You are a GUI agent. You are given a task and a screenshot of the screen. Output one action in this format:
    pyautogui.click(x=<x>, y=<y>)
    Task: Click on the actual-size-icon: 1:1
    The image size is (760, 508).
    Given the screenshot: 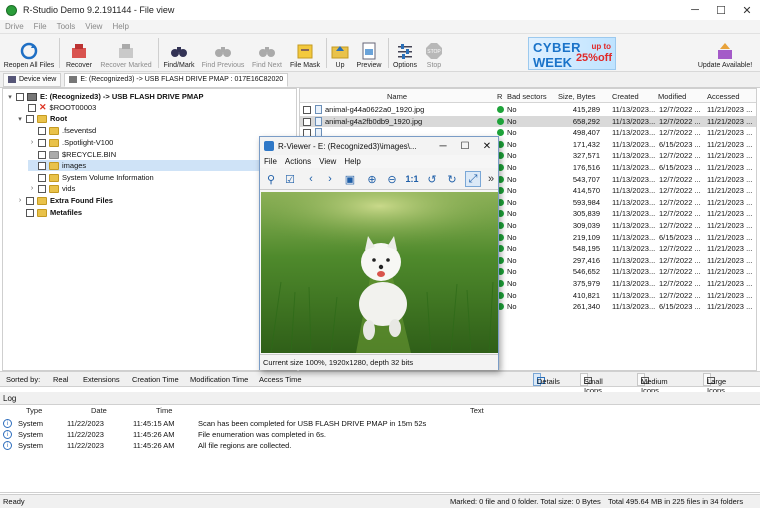 What is the action you would take?
    pyautogui.click(x=412, y=179)
    